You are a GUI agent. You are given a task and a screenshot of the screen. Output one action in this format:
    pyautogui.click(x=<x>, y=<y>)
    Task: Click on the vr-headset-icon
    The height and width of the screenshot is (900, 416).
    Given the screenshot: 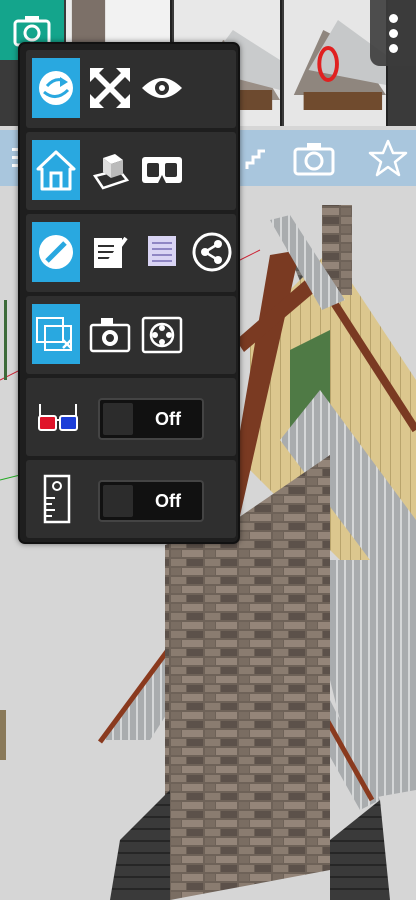 What is the action you would take?
    pyautogui.click(x=162, y=170)
    